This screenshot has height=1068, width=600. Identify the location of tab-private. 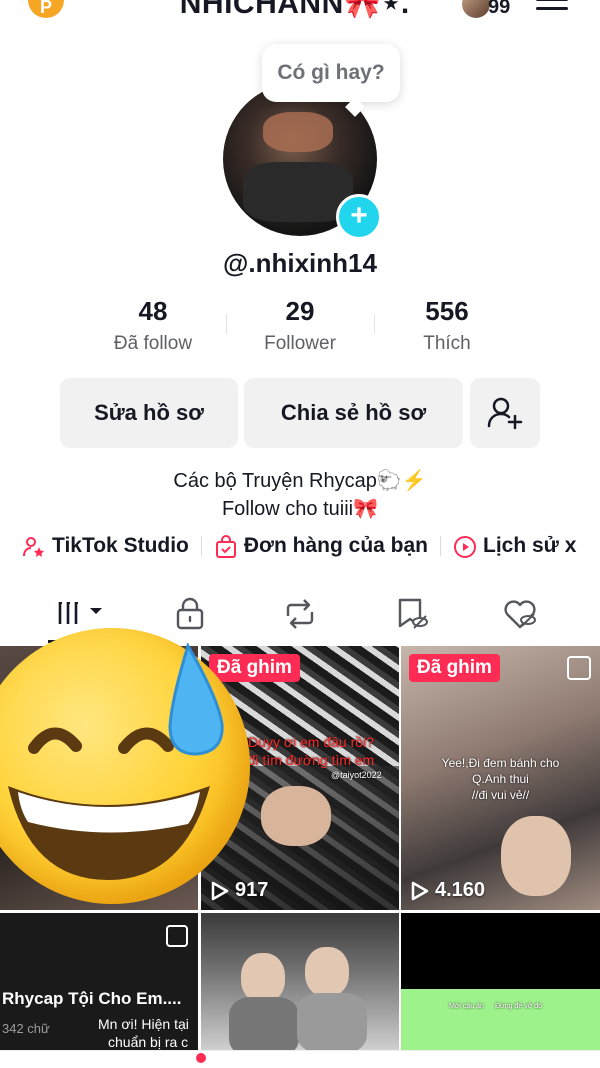
(190, 614).